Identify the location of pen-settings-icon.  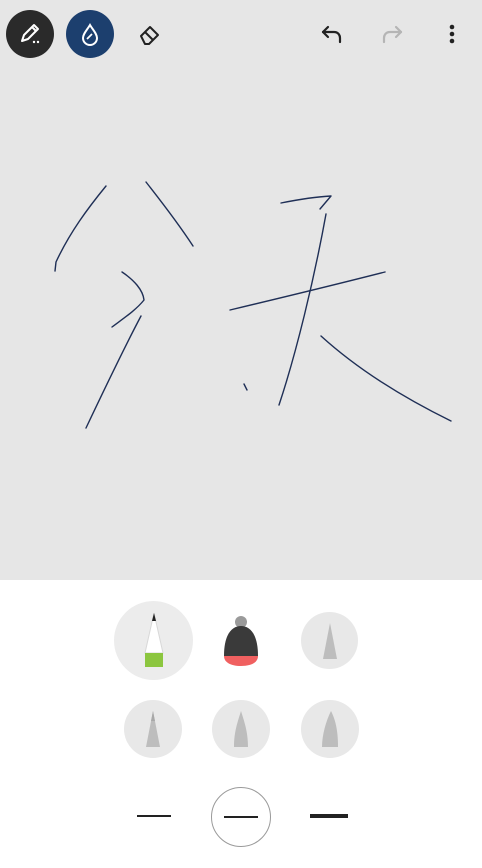
(30, 34).